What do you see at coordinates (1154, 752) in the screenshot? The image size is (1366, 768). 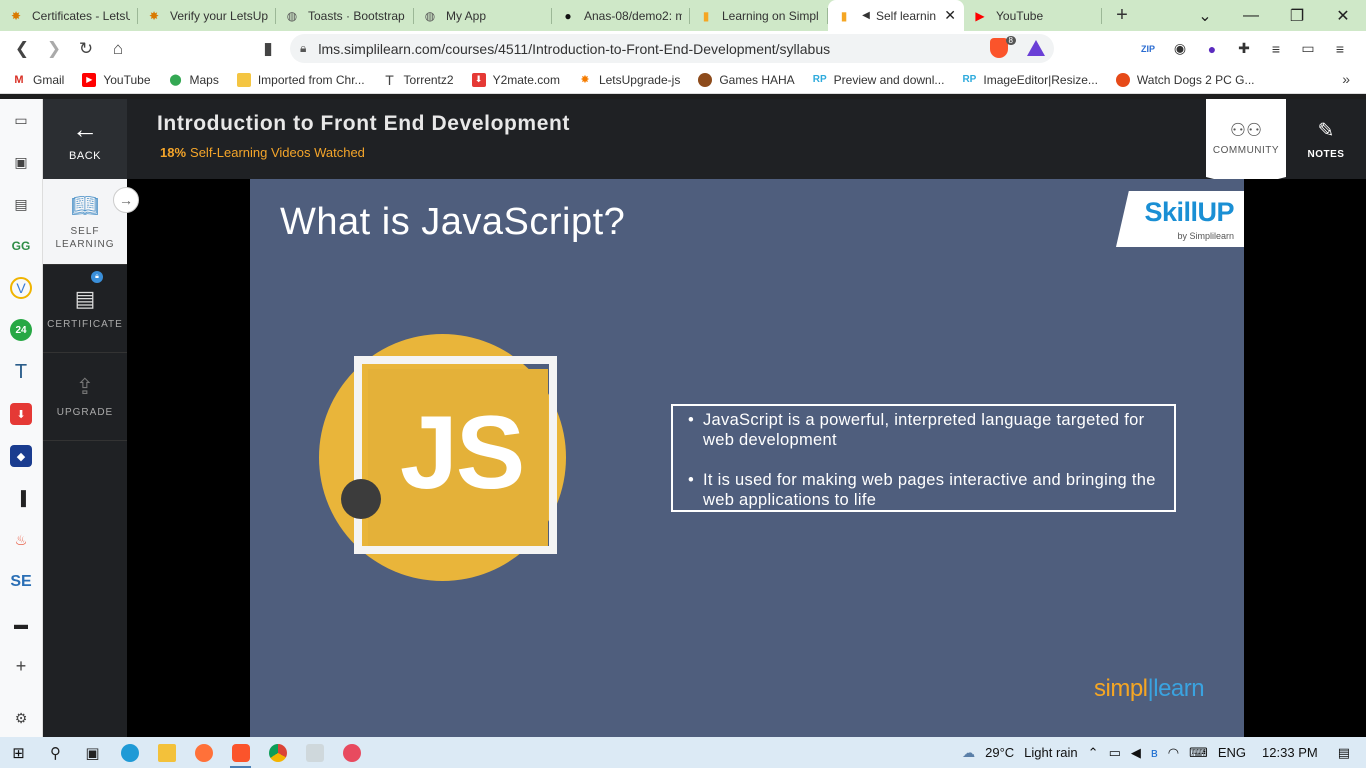 I see `bluetooth-icon: ʙ` at bounding box center [1154, 752].